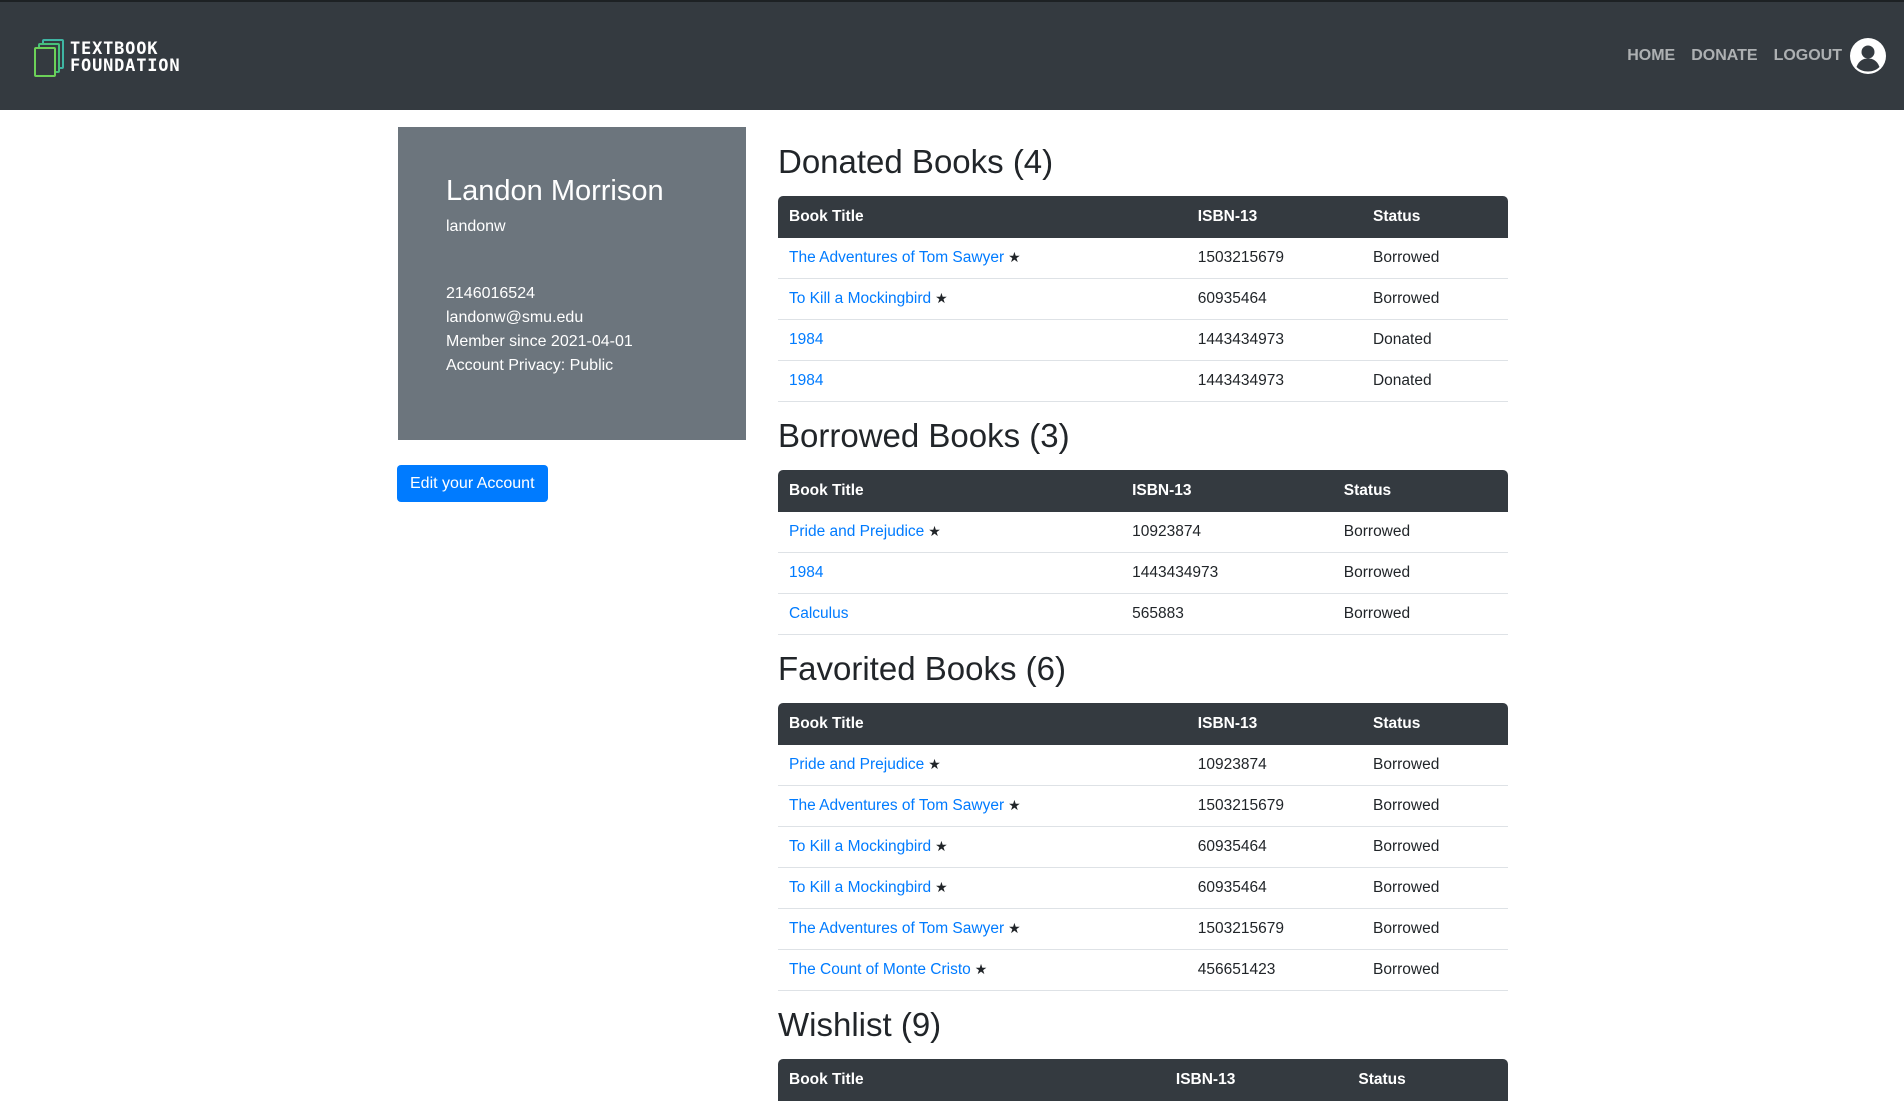  I want to click on book-section: Wishlist (9) Book Title ISBN-13 Status, so click(1143, 1052).